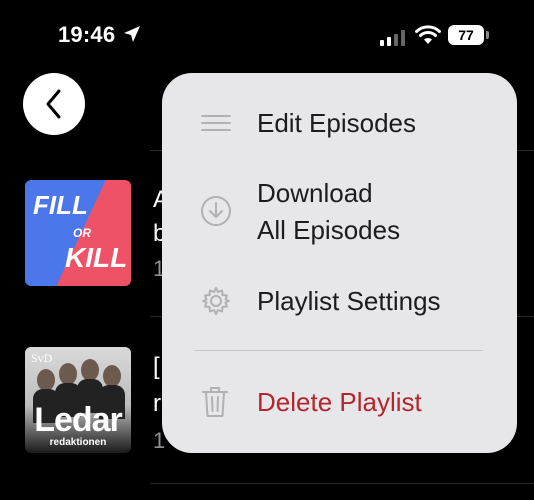  What do you see at coordinates (336, 123) in the screenshot?
I see `edit-episodes-label: Edit Episodes` at bounding box center [336, 123].